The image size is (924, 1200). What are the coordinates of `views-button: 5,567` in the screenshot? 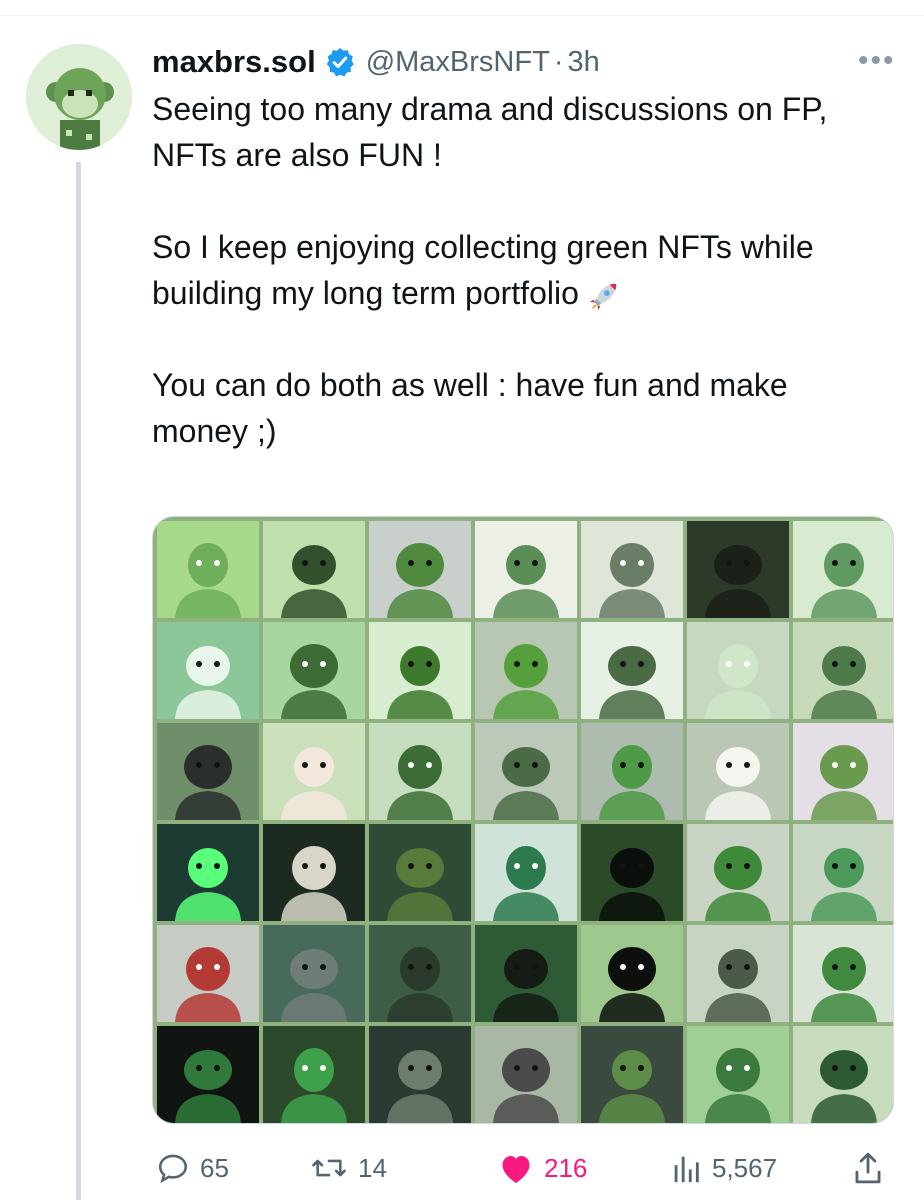 It's located at (723, 1168).